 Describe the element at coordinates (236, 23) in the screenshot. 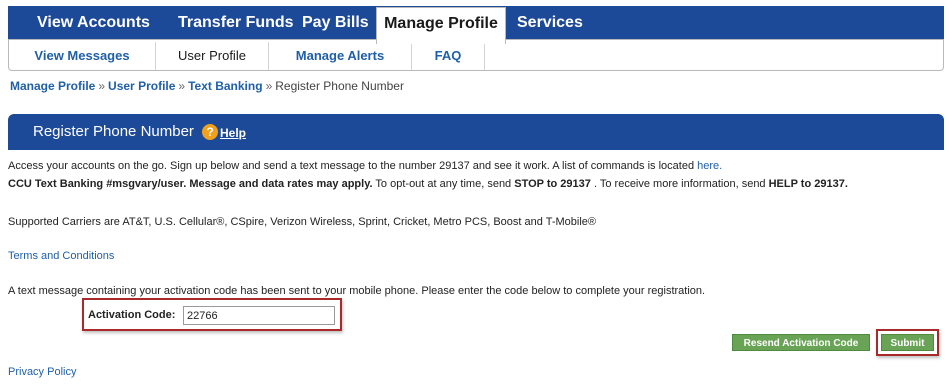

I see `tab-transfer-funds: Transfer Funds` at that location.